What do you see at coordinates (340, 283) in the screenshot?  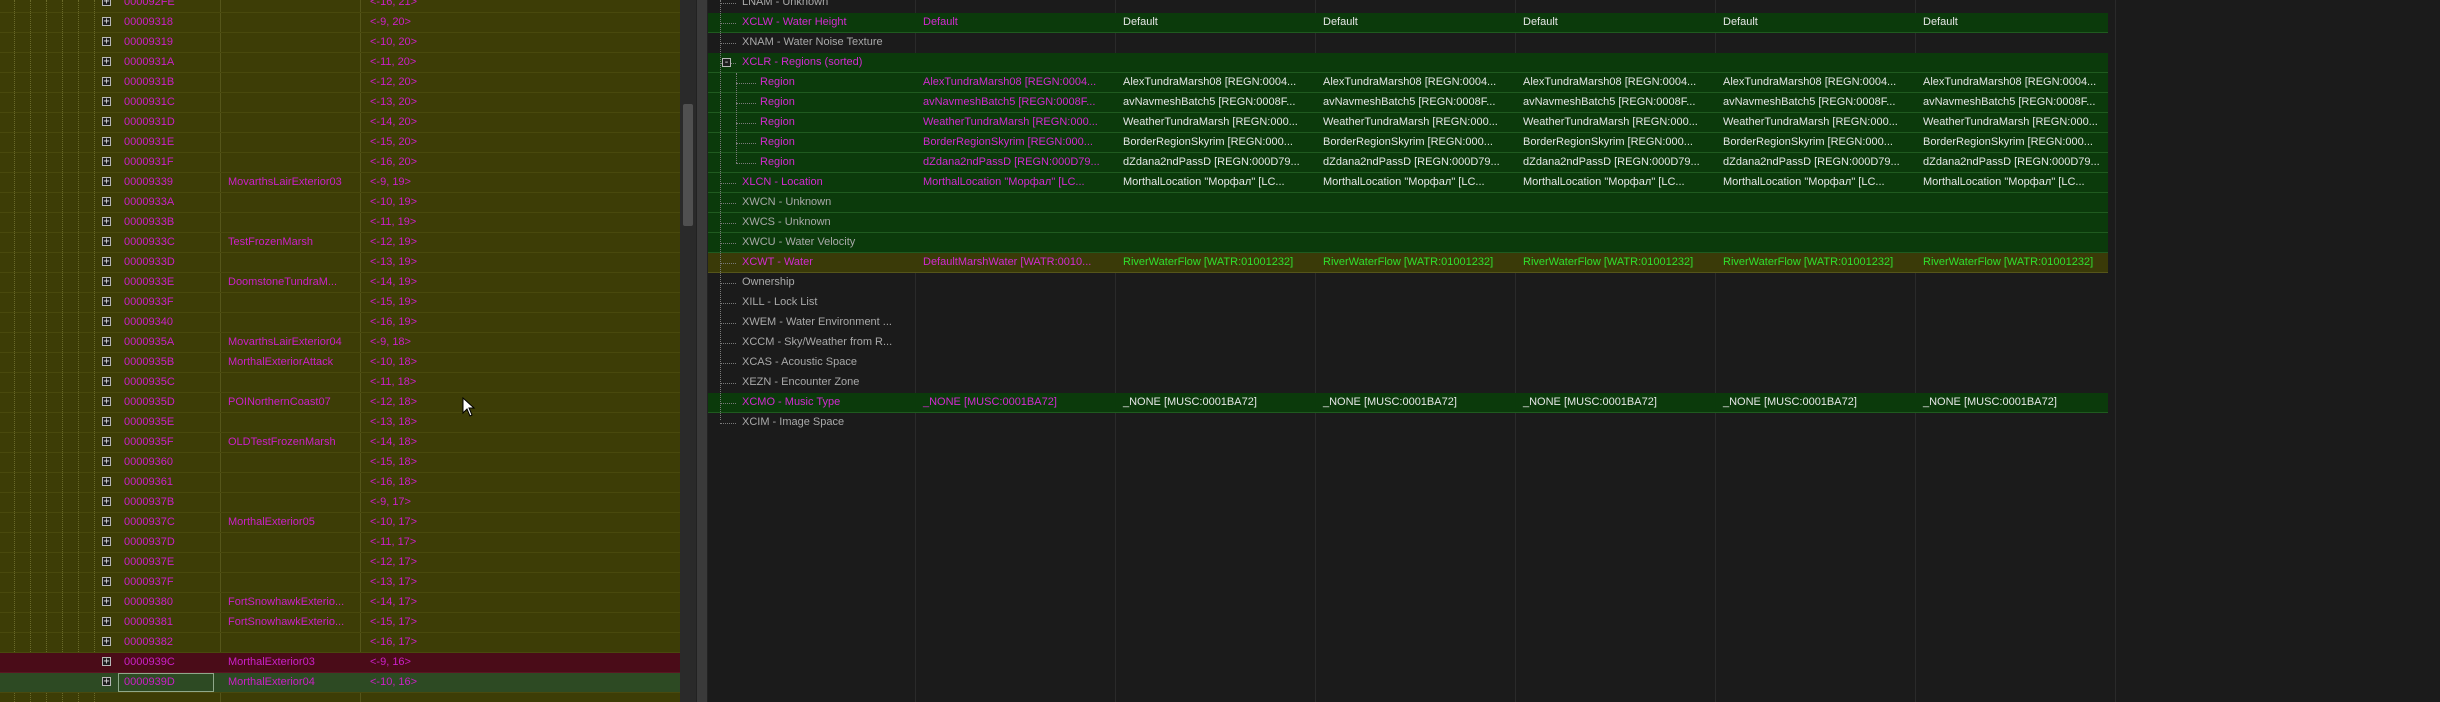 I see `tree-row: +0000933E DoomstoneTundraM... <-14, 19>` at bounding box center [340, 283].